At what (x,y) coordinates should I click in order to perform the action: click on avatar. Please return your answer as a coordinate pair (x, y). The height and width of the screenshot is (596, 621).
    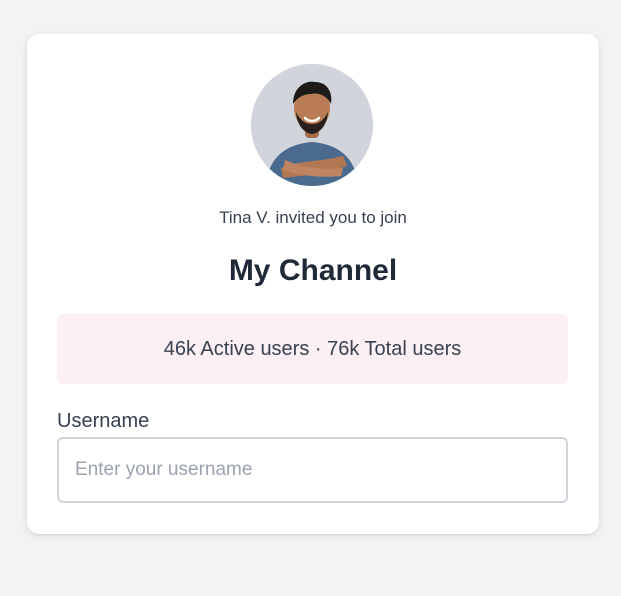
    Looking at the image, I should click on (312, 125).